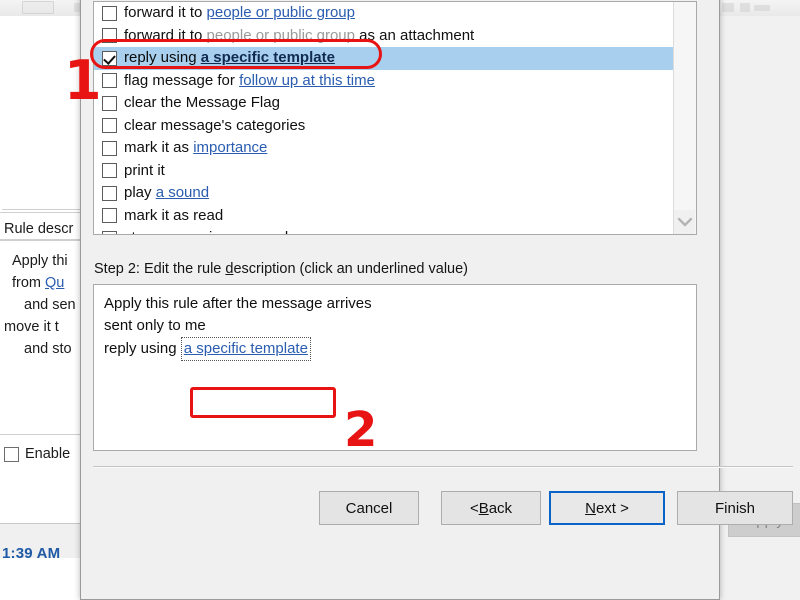  I want to click on action-row: stop processing more rules, so click(395, 230).